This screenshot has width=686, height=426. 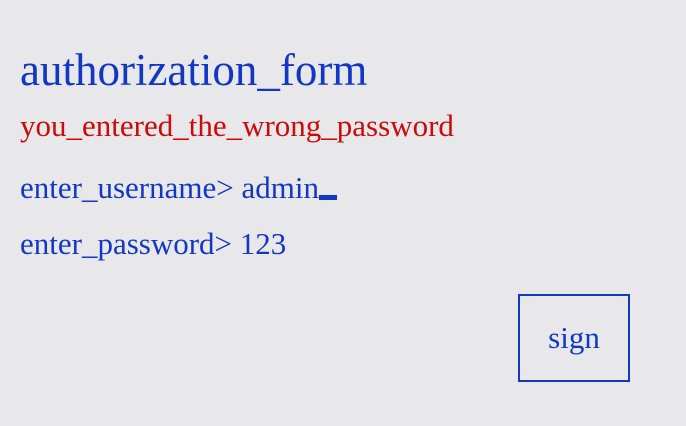 I want to click on sign-button: sign, so click(x=574, y=338).